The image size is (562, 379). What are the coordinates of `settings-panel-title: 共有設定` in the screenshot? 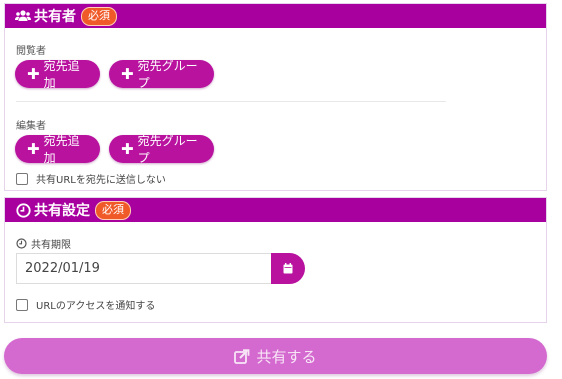 It's located at (62, 211).